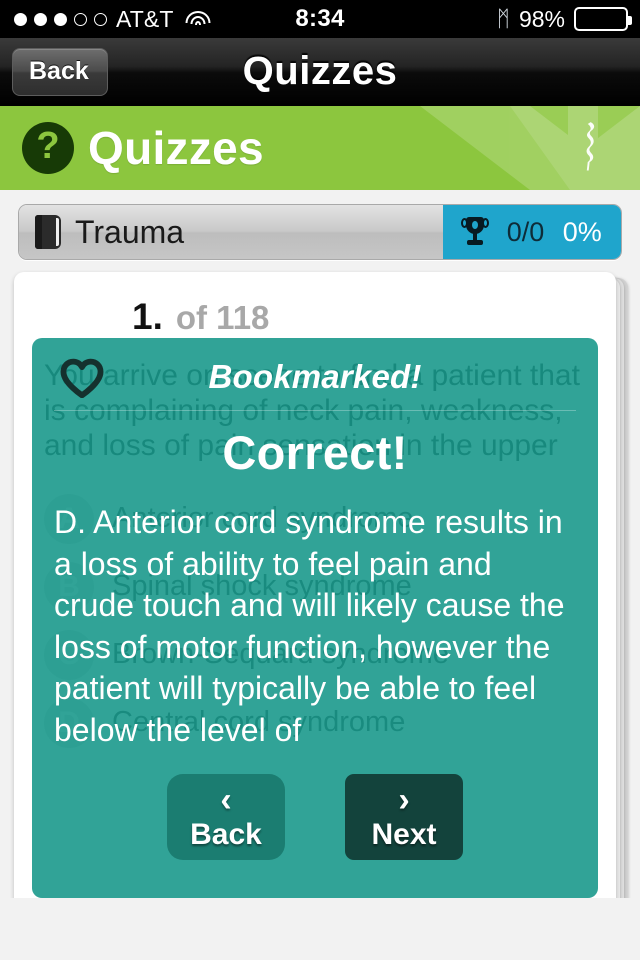 Image resolution: width=640 pixels, height=960 pixels. I want to click on trophy-icon, so click(475, 232).